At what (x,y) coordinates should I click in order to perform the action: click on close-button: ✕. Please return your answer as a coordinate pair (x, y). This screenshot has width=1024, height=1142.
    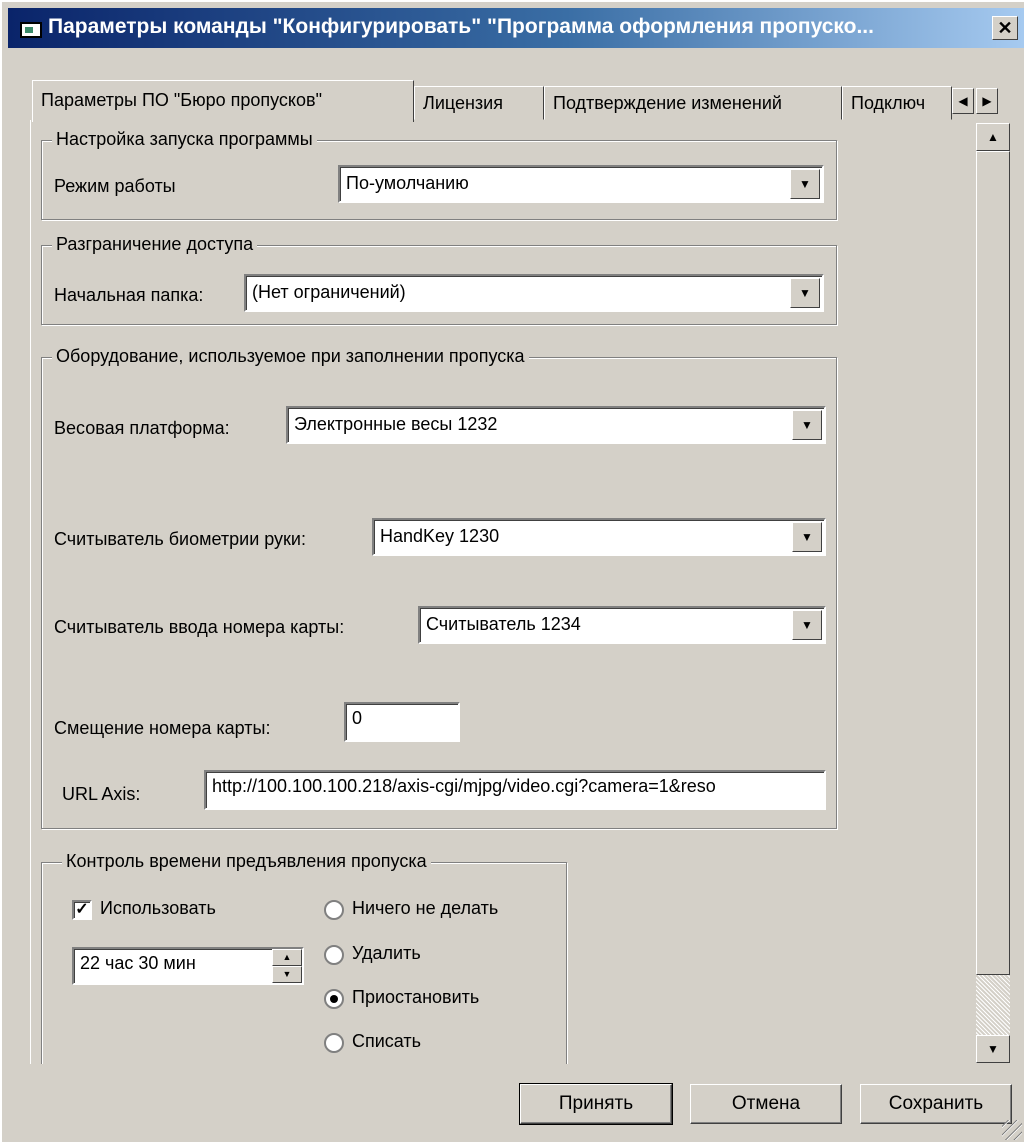
    Looking at the image, I should click on (1005, 28).